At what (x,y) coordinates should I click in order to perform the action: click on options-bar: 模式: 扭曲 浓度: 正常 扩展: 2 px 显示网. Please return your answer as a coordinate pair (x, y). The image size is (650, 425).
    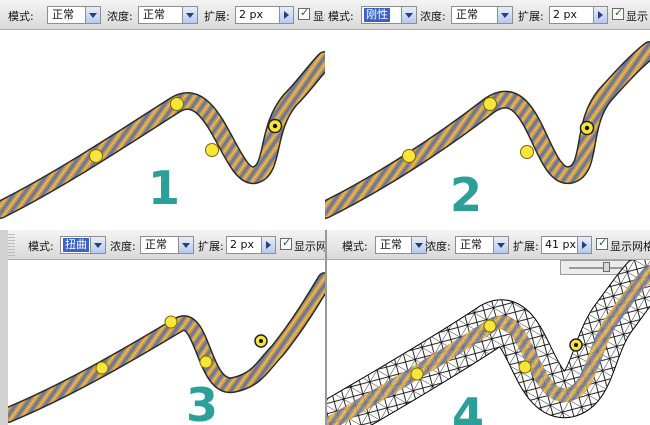
    Looking at the image, I should click on (166, 245).